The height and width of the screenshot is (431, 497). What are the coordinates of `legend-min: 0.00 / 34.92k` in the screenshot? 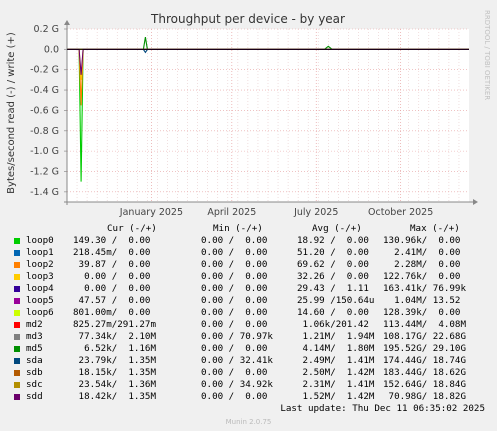 It's located at (237, 384).